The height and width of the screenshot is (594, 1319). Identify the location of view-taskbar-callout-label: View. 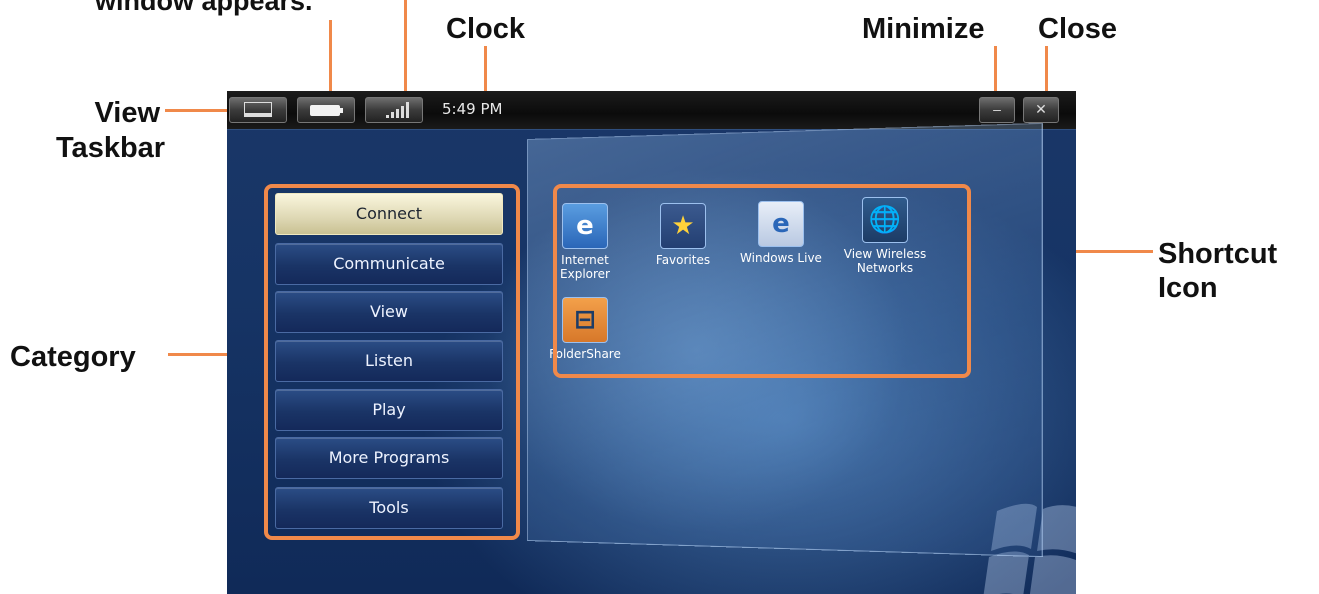
(120, 113).